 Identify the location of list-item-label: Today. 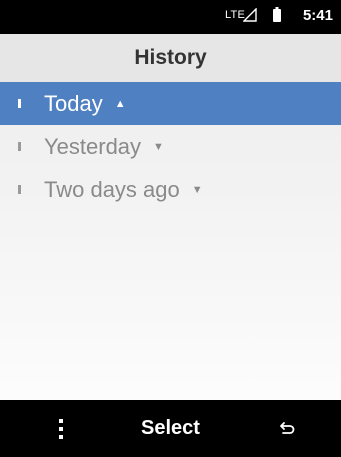
(73, 103).